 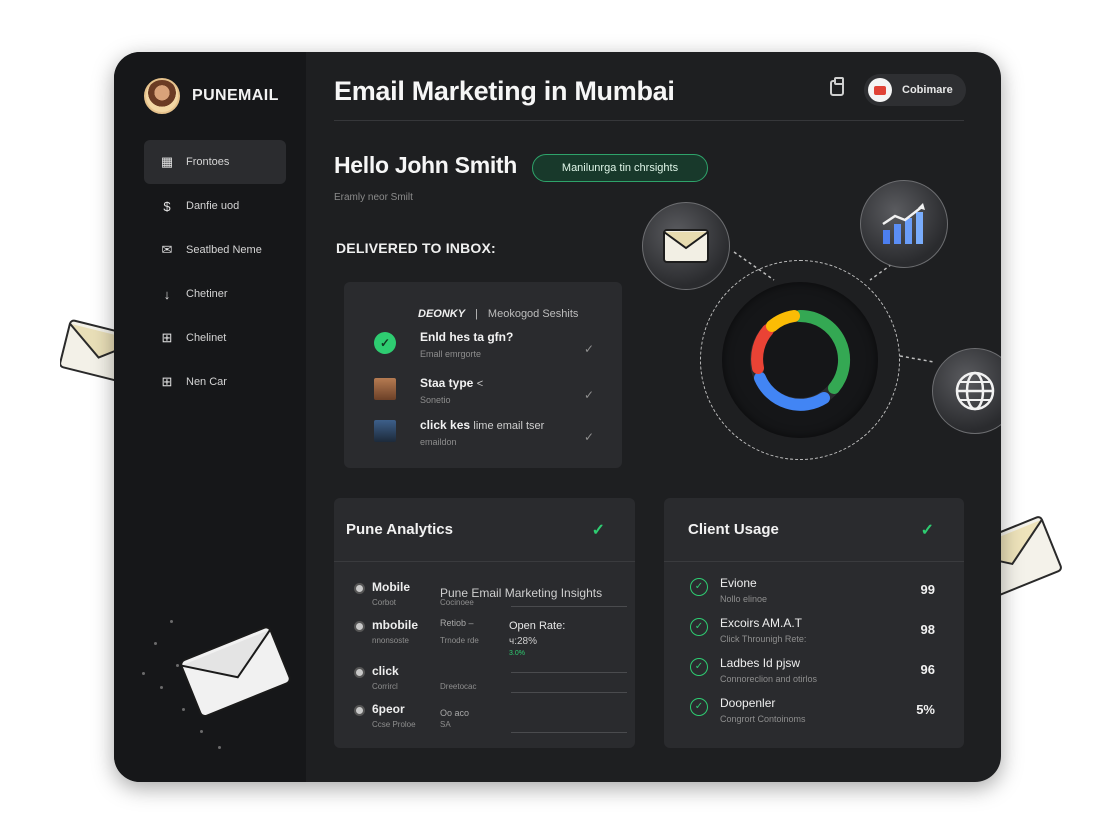 What do you see at coordinates (975, 391) in the screenshot?
I see `globe-icon` at bounding box center [975, 391].